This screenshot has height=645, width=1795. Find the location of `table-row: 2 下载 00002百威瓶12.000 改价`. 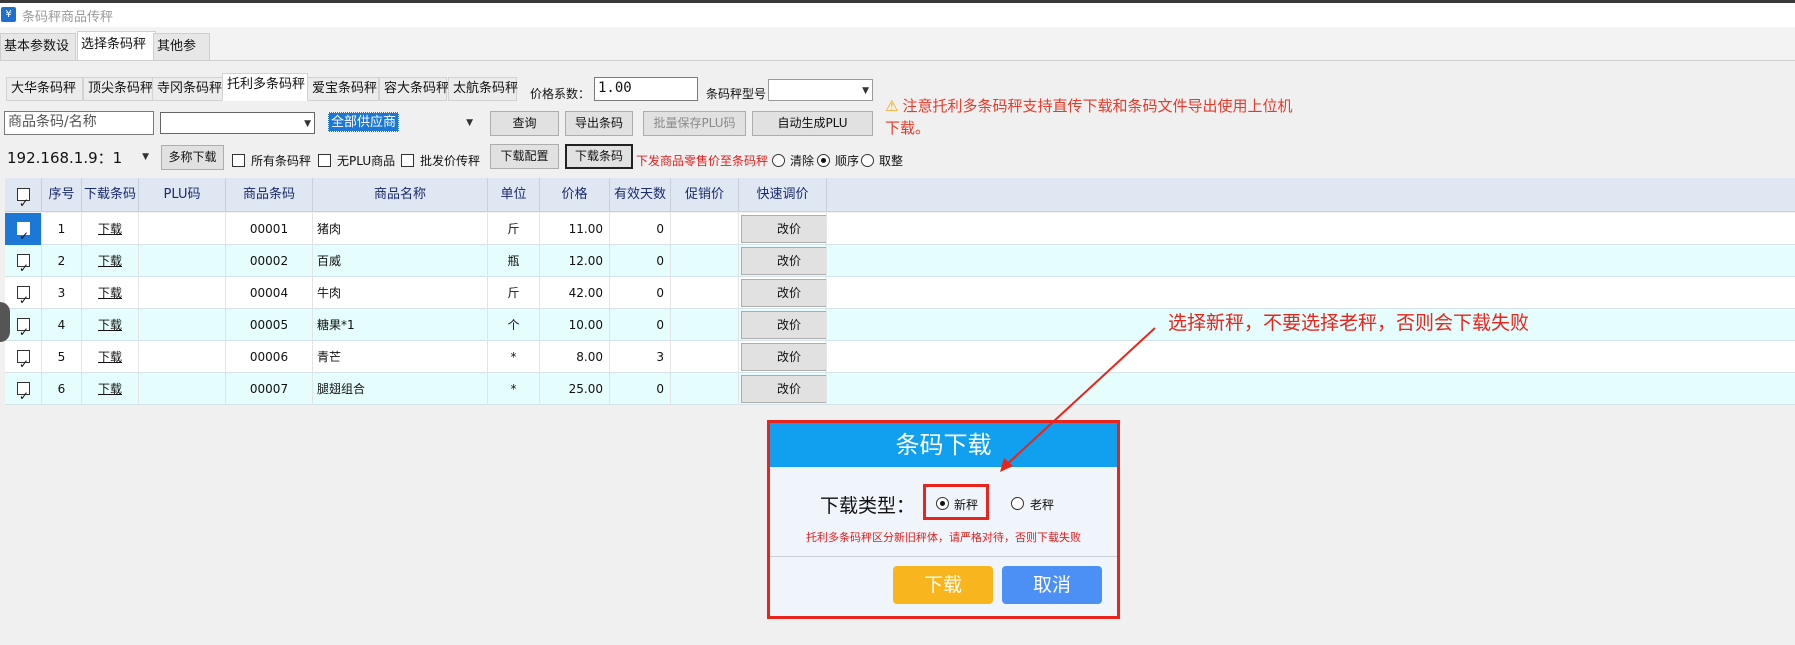

table-row: 2 下载 00002百威瓶12.000 改价 is located at coordinates (900, 261).